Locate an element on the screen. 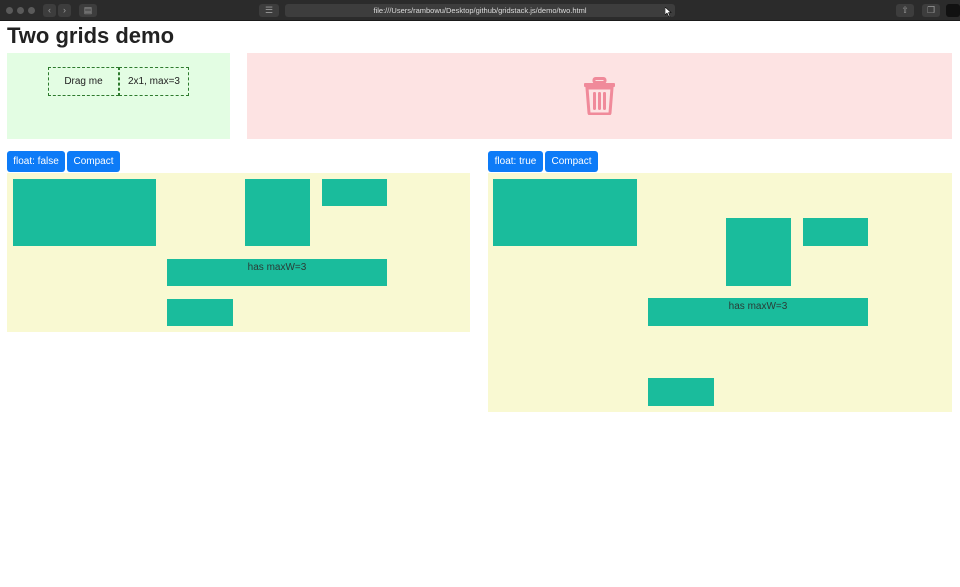 This screenshot has width=960, height=587. reader-icon: ☰ is located at coordinates (269, 10).